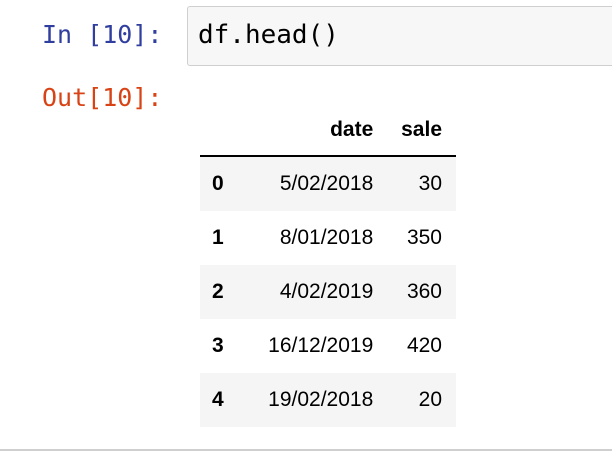 This screenshot has height=456, width=612. What do you see at coordinates (268, 35) in the screenshot?
I see `code-text: df.head()` at bounding box center [268, 35].